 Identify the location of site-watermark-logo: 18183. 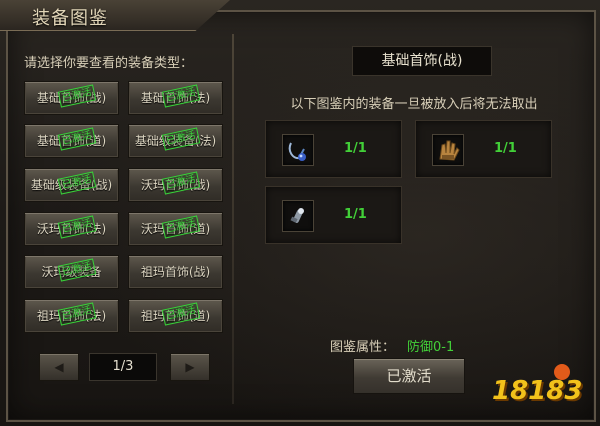
(542, 389).